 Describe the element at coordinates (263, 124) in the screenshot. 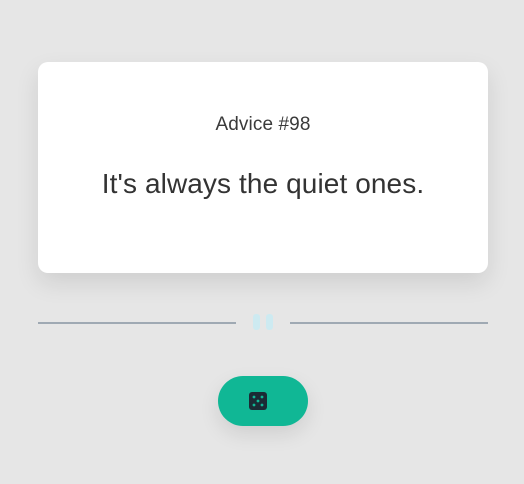

I see `advice-id-label: Advice #98` at that location.